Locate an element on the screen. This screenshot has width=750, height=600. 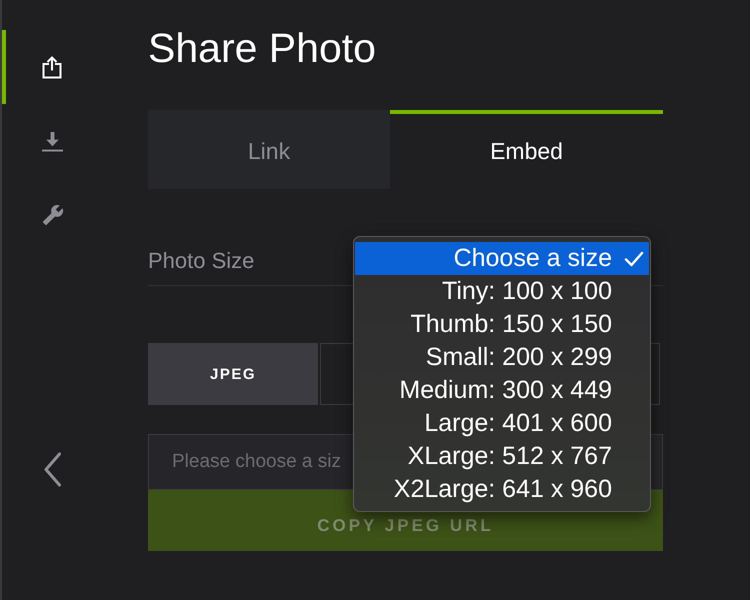
menu-item: Choose a size is located at coordinates (502, 258).